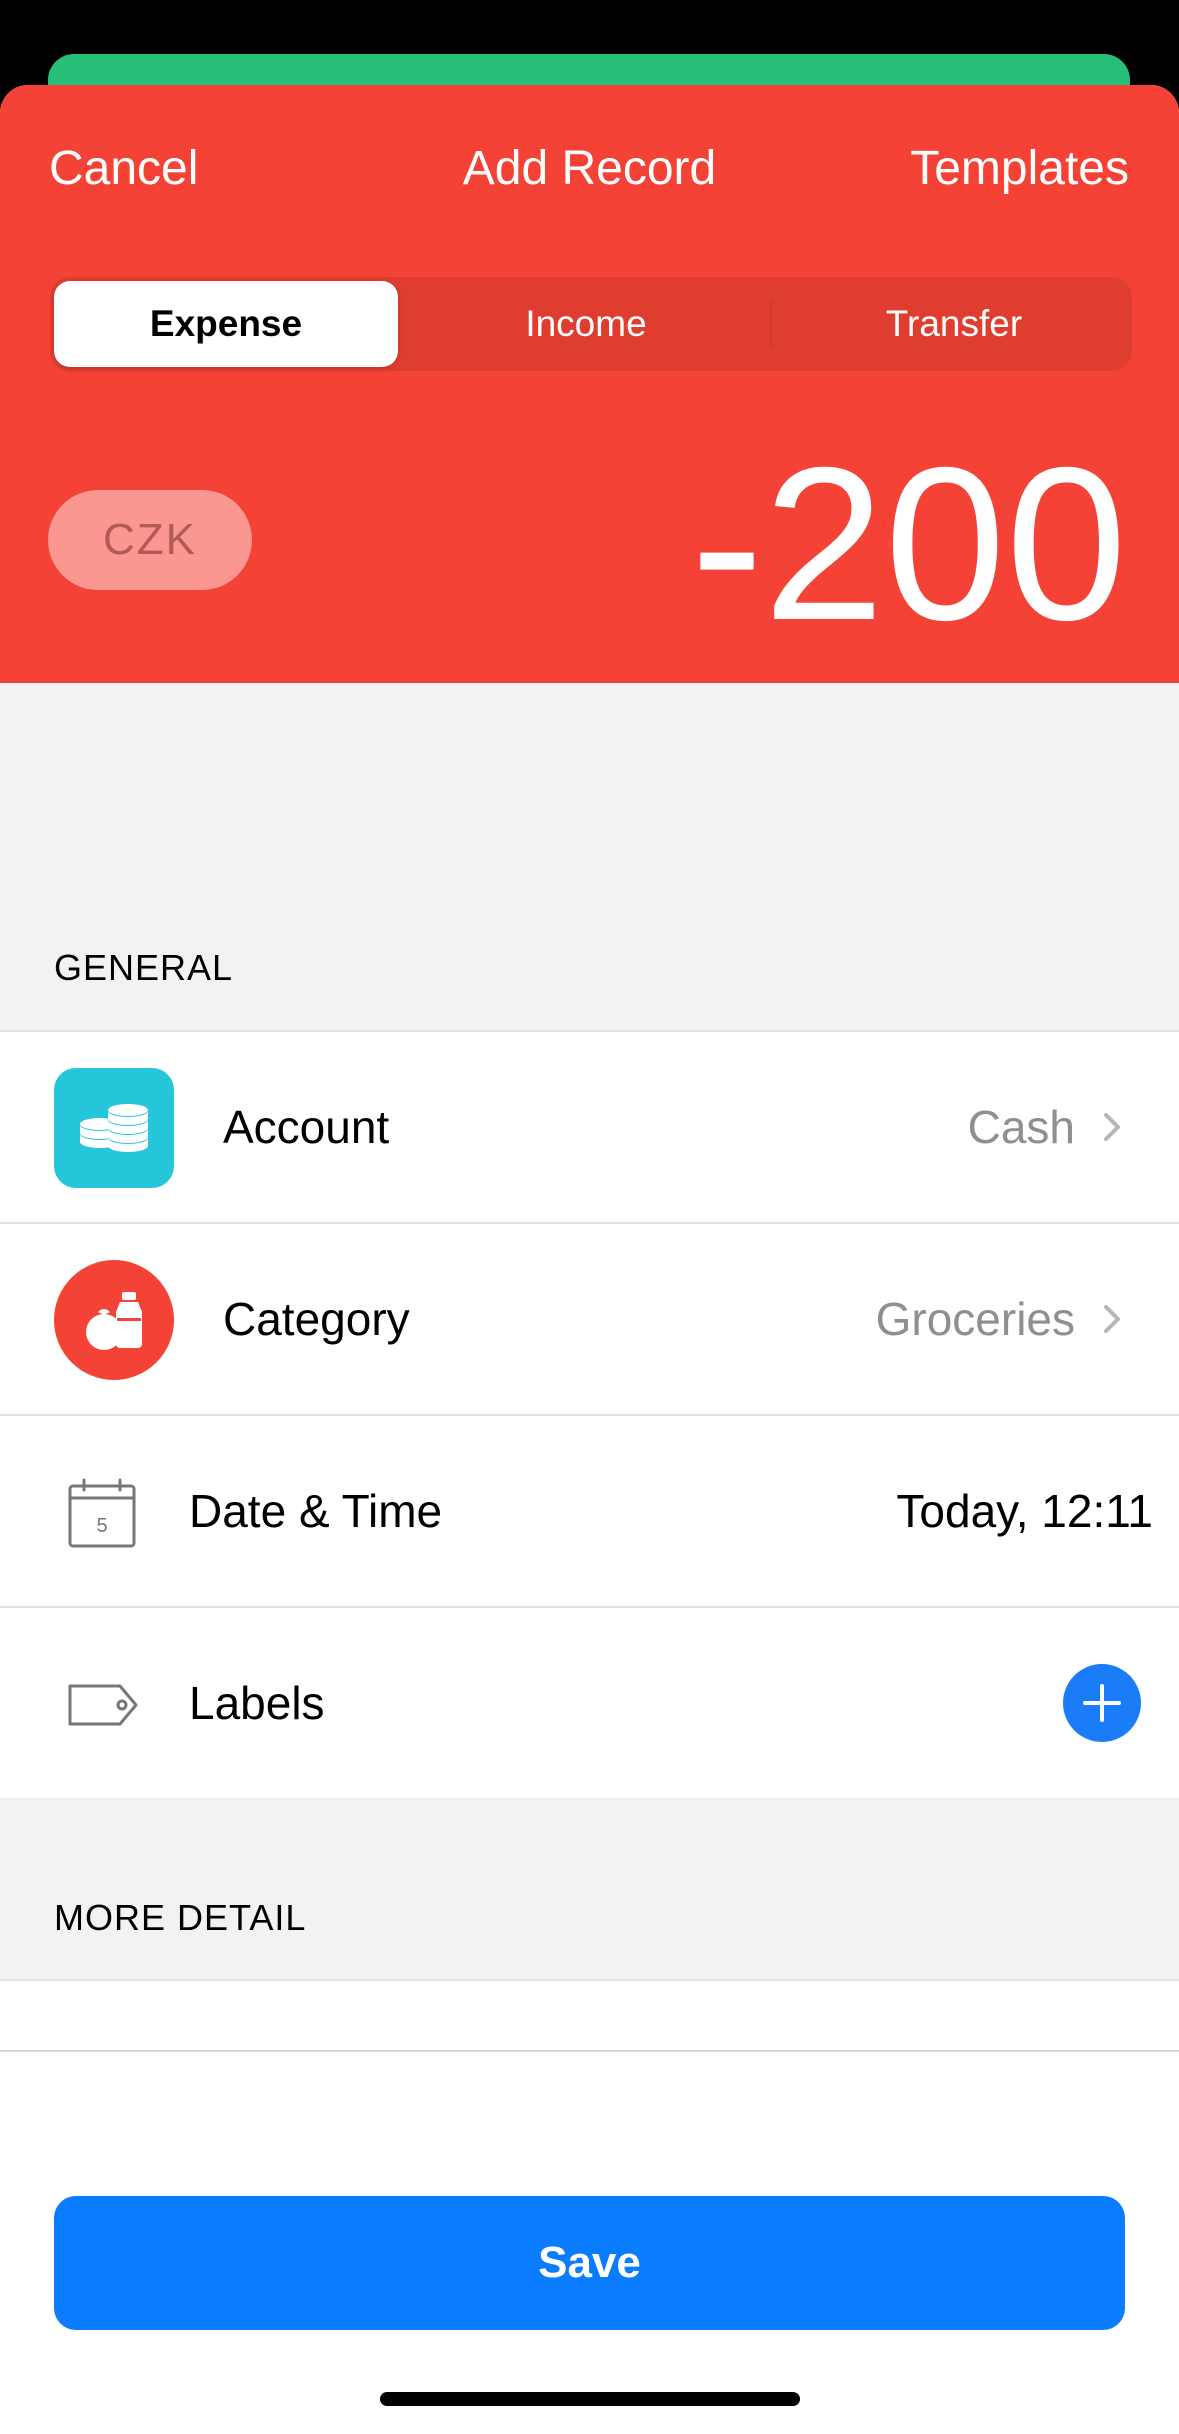  What do you see at coordinates (589, 1126) in the screenshot?
I see `account-row: Account Cash` at bounding box center [589, 1126].